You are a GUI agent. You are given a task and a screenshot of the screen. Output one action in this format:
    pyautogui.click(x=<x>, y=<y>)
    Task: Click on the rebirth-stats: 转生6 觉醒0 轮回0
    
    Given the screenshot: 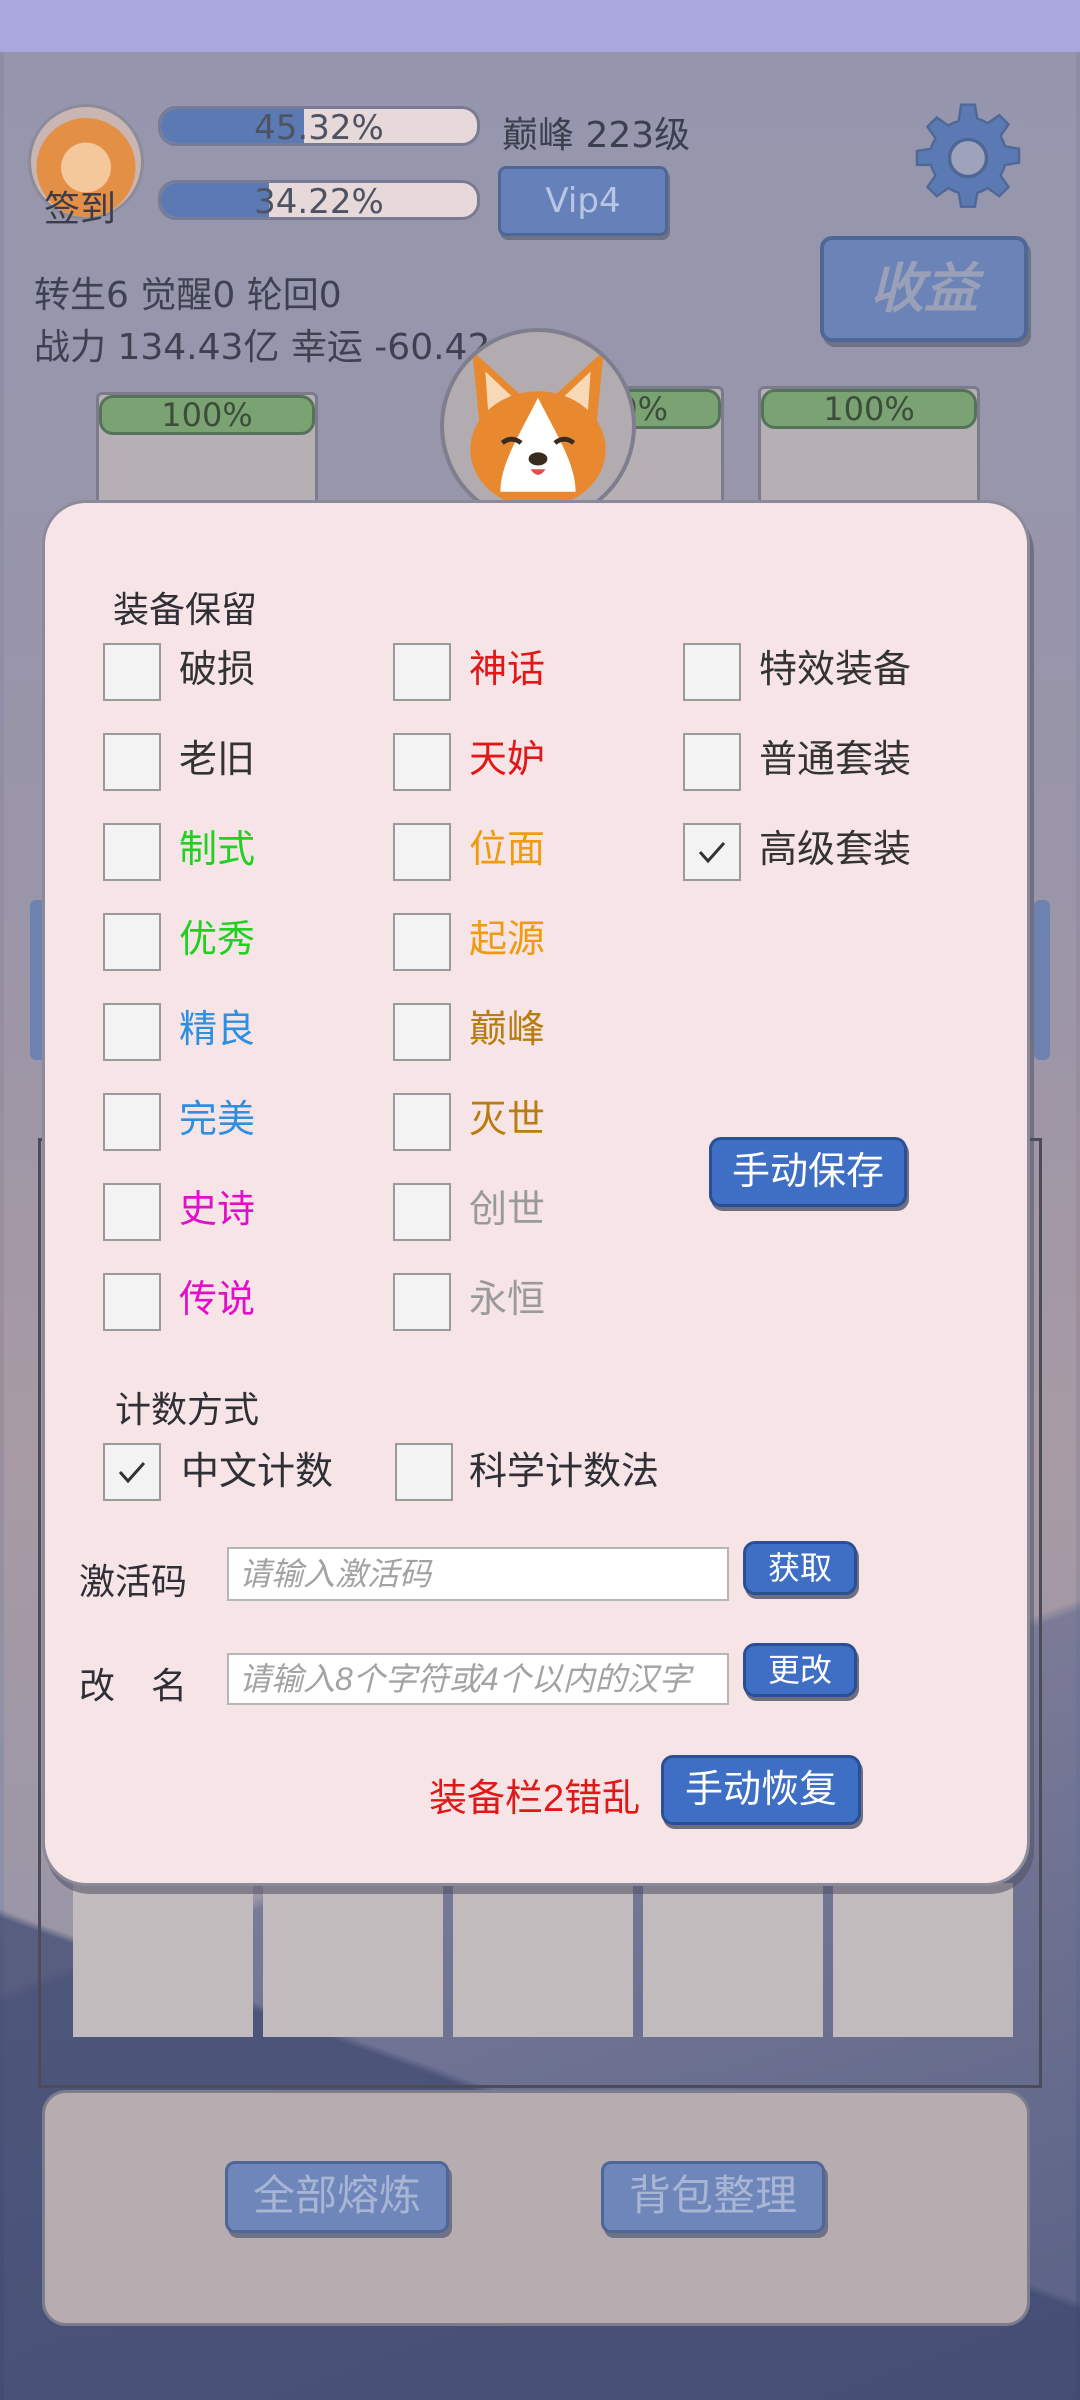 What is the action you would take?
    pyautogui.click(x=188, y=295)
    